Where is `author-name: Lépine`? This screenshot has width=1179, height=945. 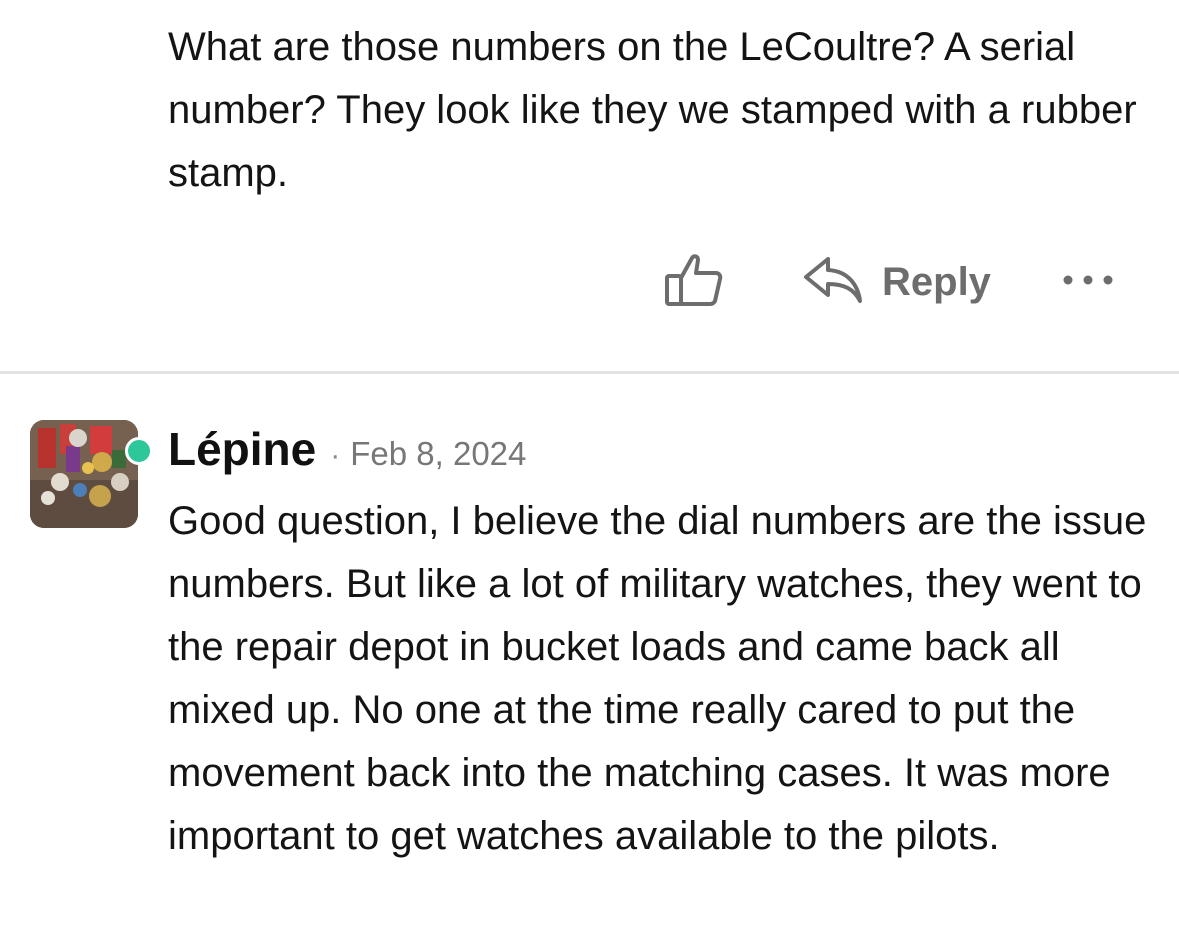
author-name: Lépine is located at coordinates (242, 449).